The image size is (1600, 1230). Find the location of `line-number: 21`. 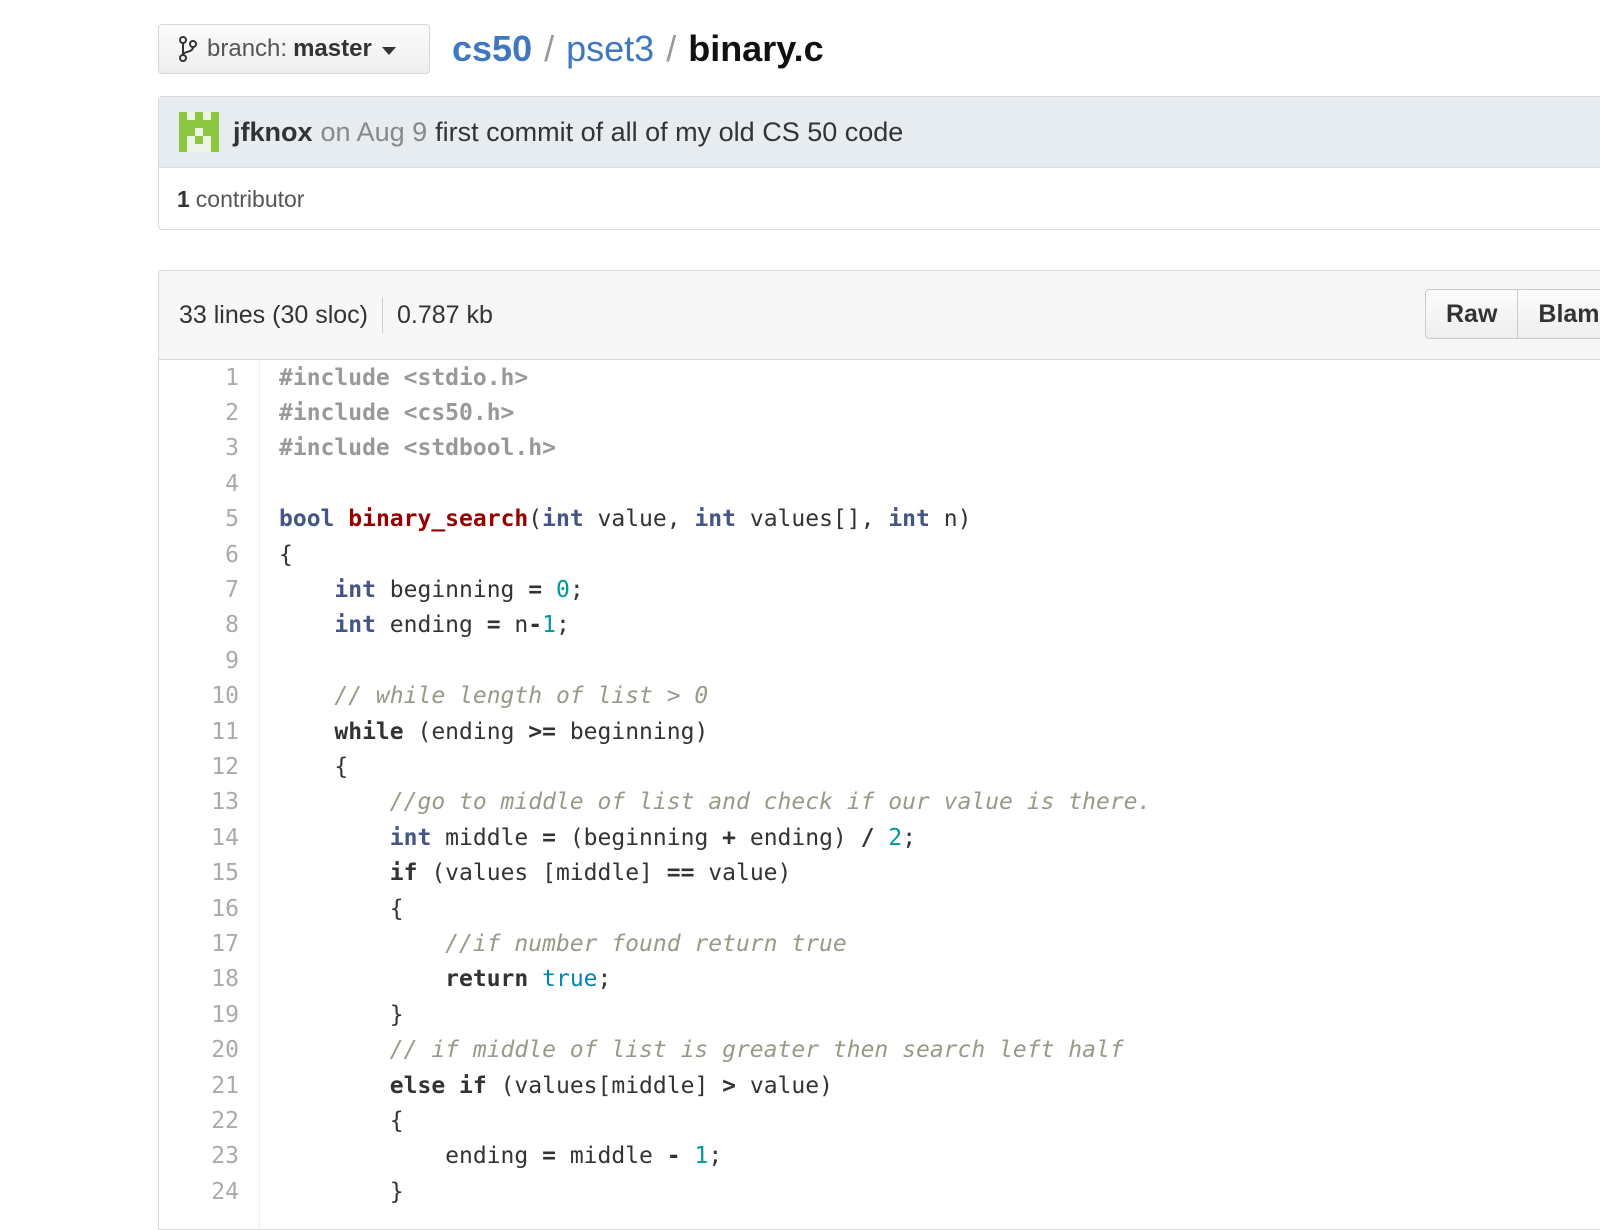

line-number: 21 is located at coordinates (199, 1086).